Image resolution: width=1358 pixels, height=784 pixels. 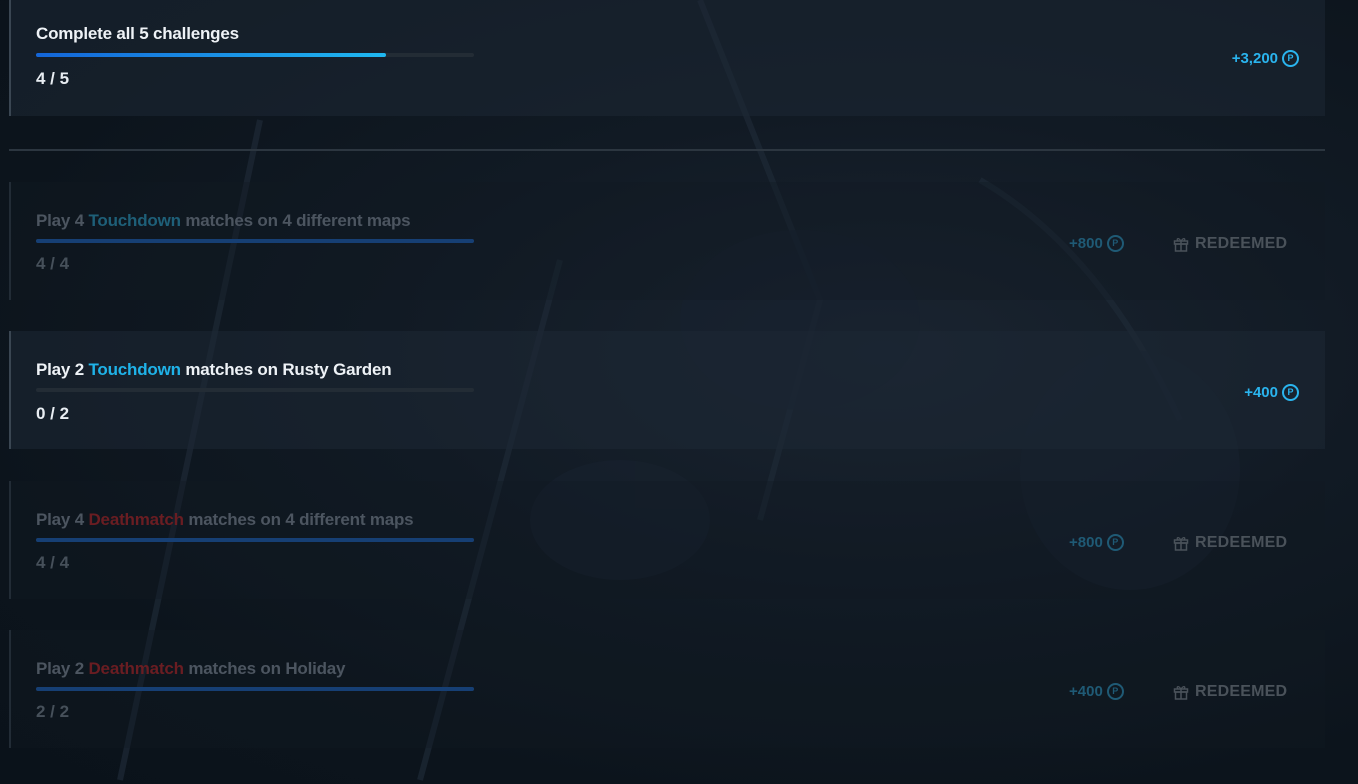 I want to click on summary-progress-fill, so click(x=211, y=55).